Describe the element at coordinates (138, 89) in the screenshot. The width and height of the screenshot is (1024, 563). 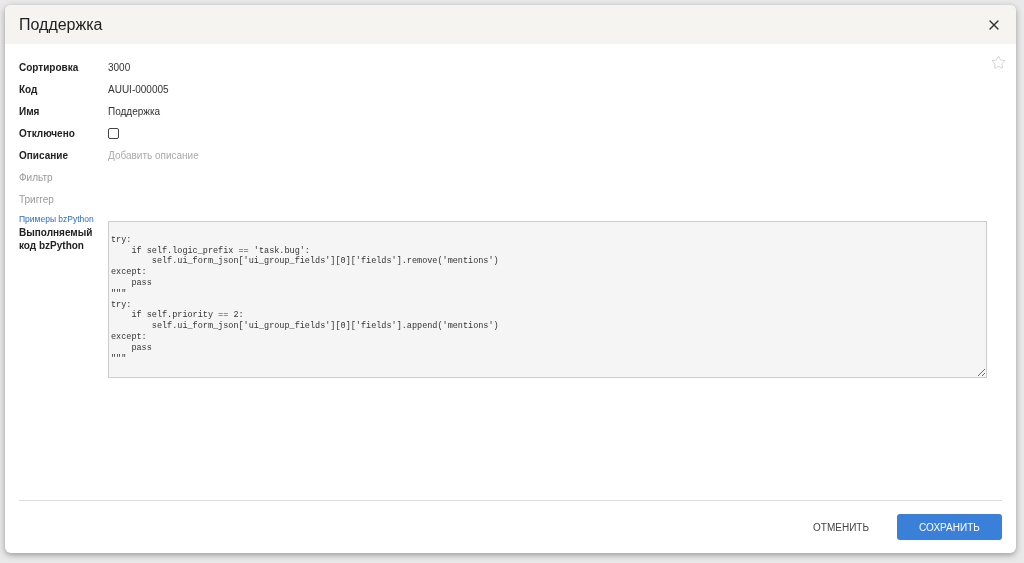
I see `field-value: AUUI-000005` at that location.